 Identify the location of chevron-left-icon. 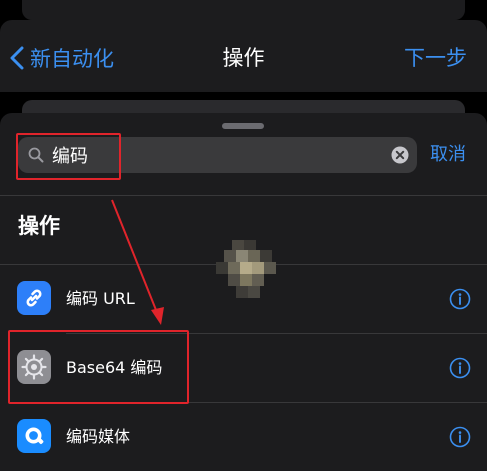
(17, 58).